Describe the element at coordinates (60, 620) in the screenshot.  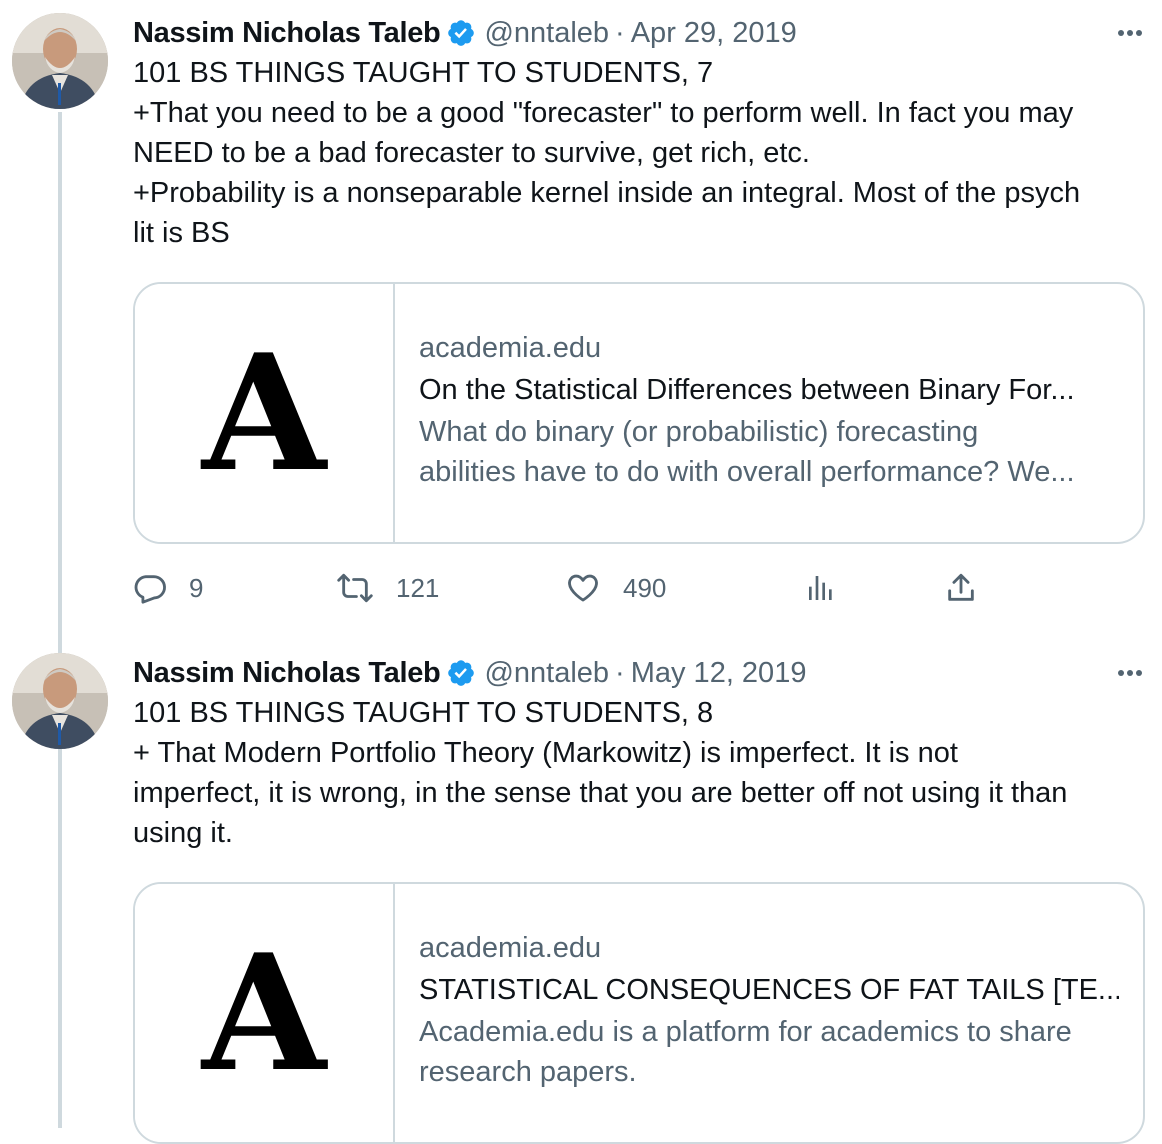
I see `thread-line` at that location.